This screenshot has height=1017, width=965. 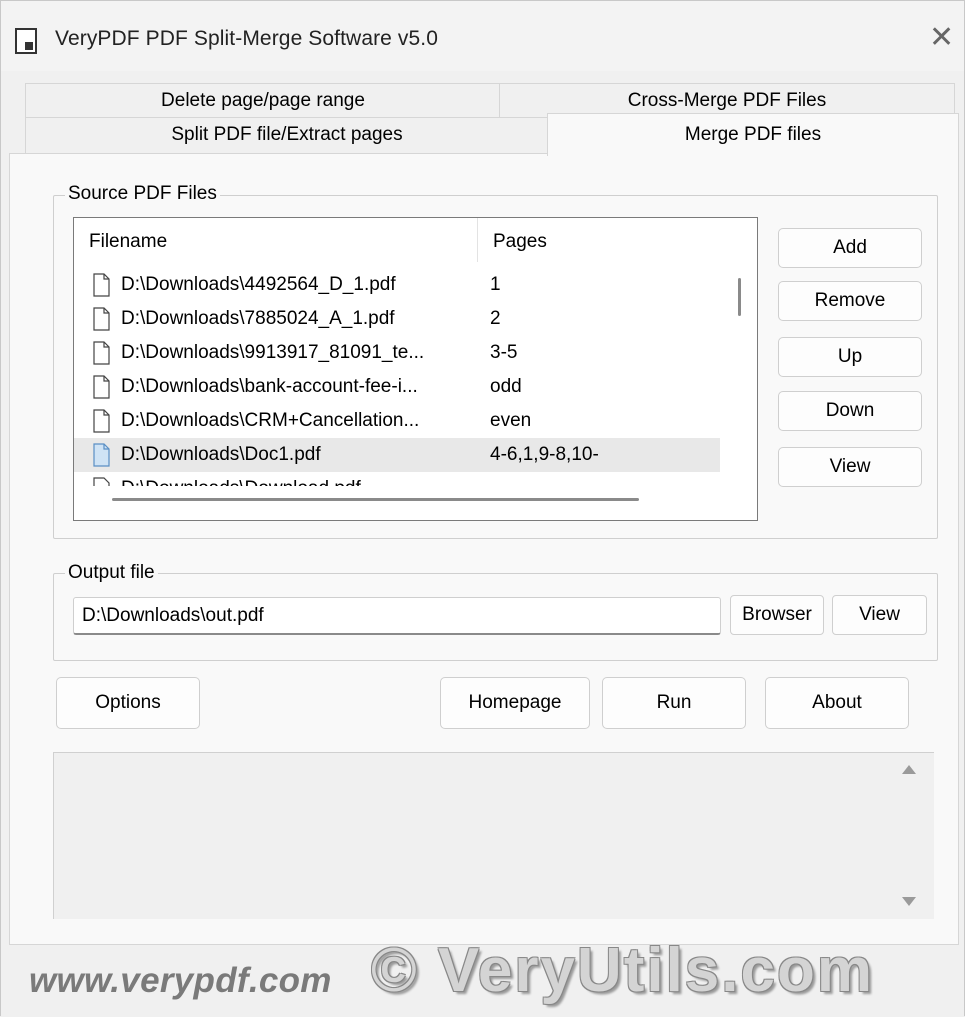 What do you see at coordinates (598, 240) in the screenshot?
I see `column-header-pages: Pages` at bounding box center [598, 240].